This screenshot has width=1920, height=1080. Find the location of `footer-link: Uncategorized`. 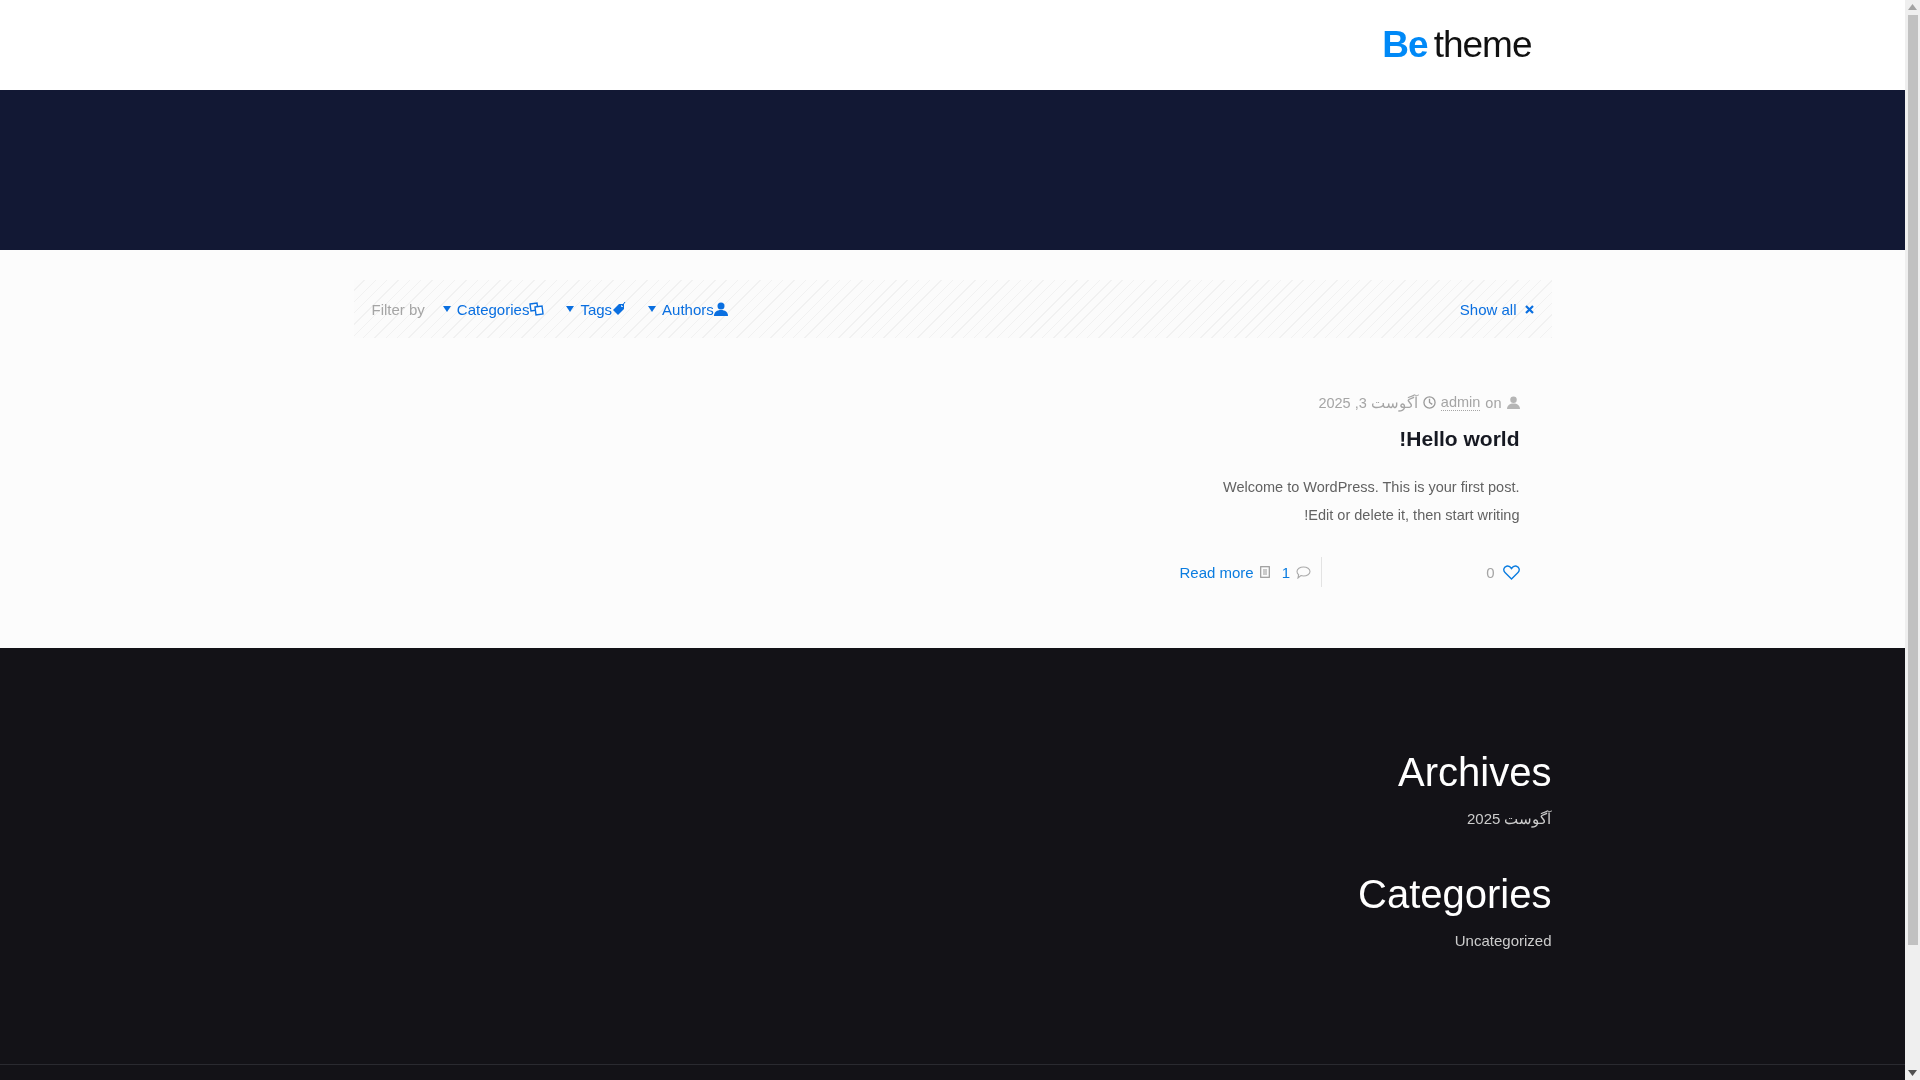

footer-link: Uncategorized is located at coordinates (1503, 940).